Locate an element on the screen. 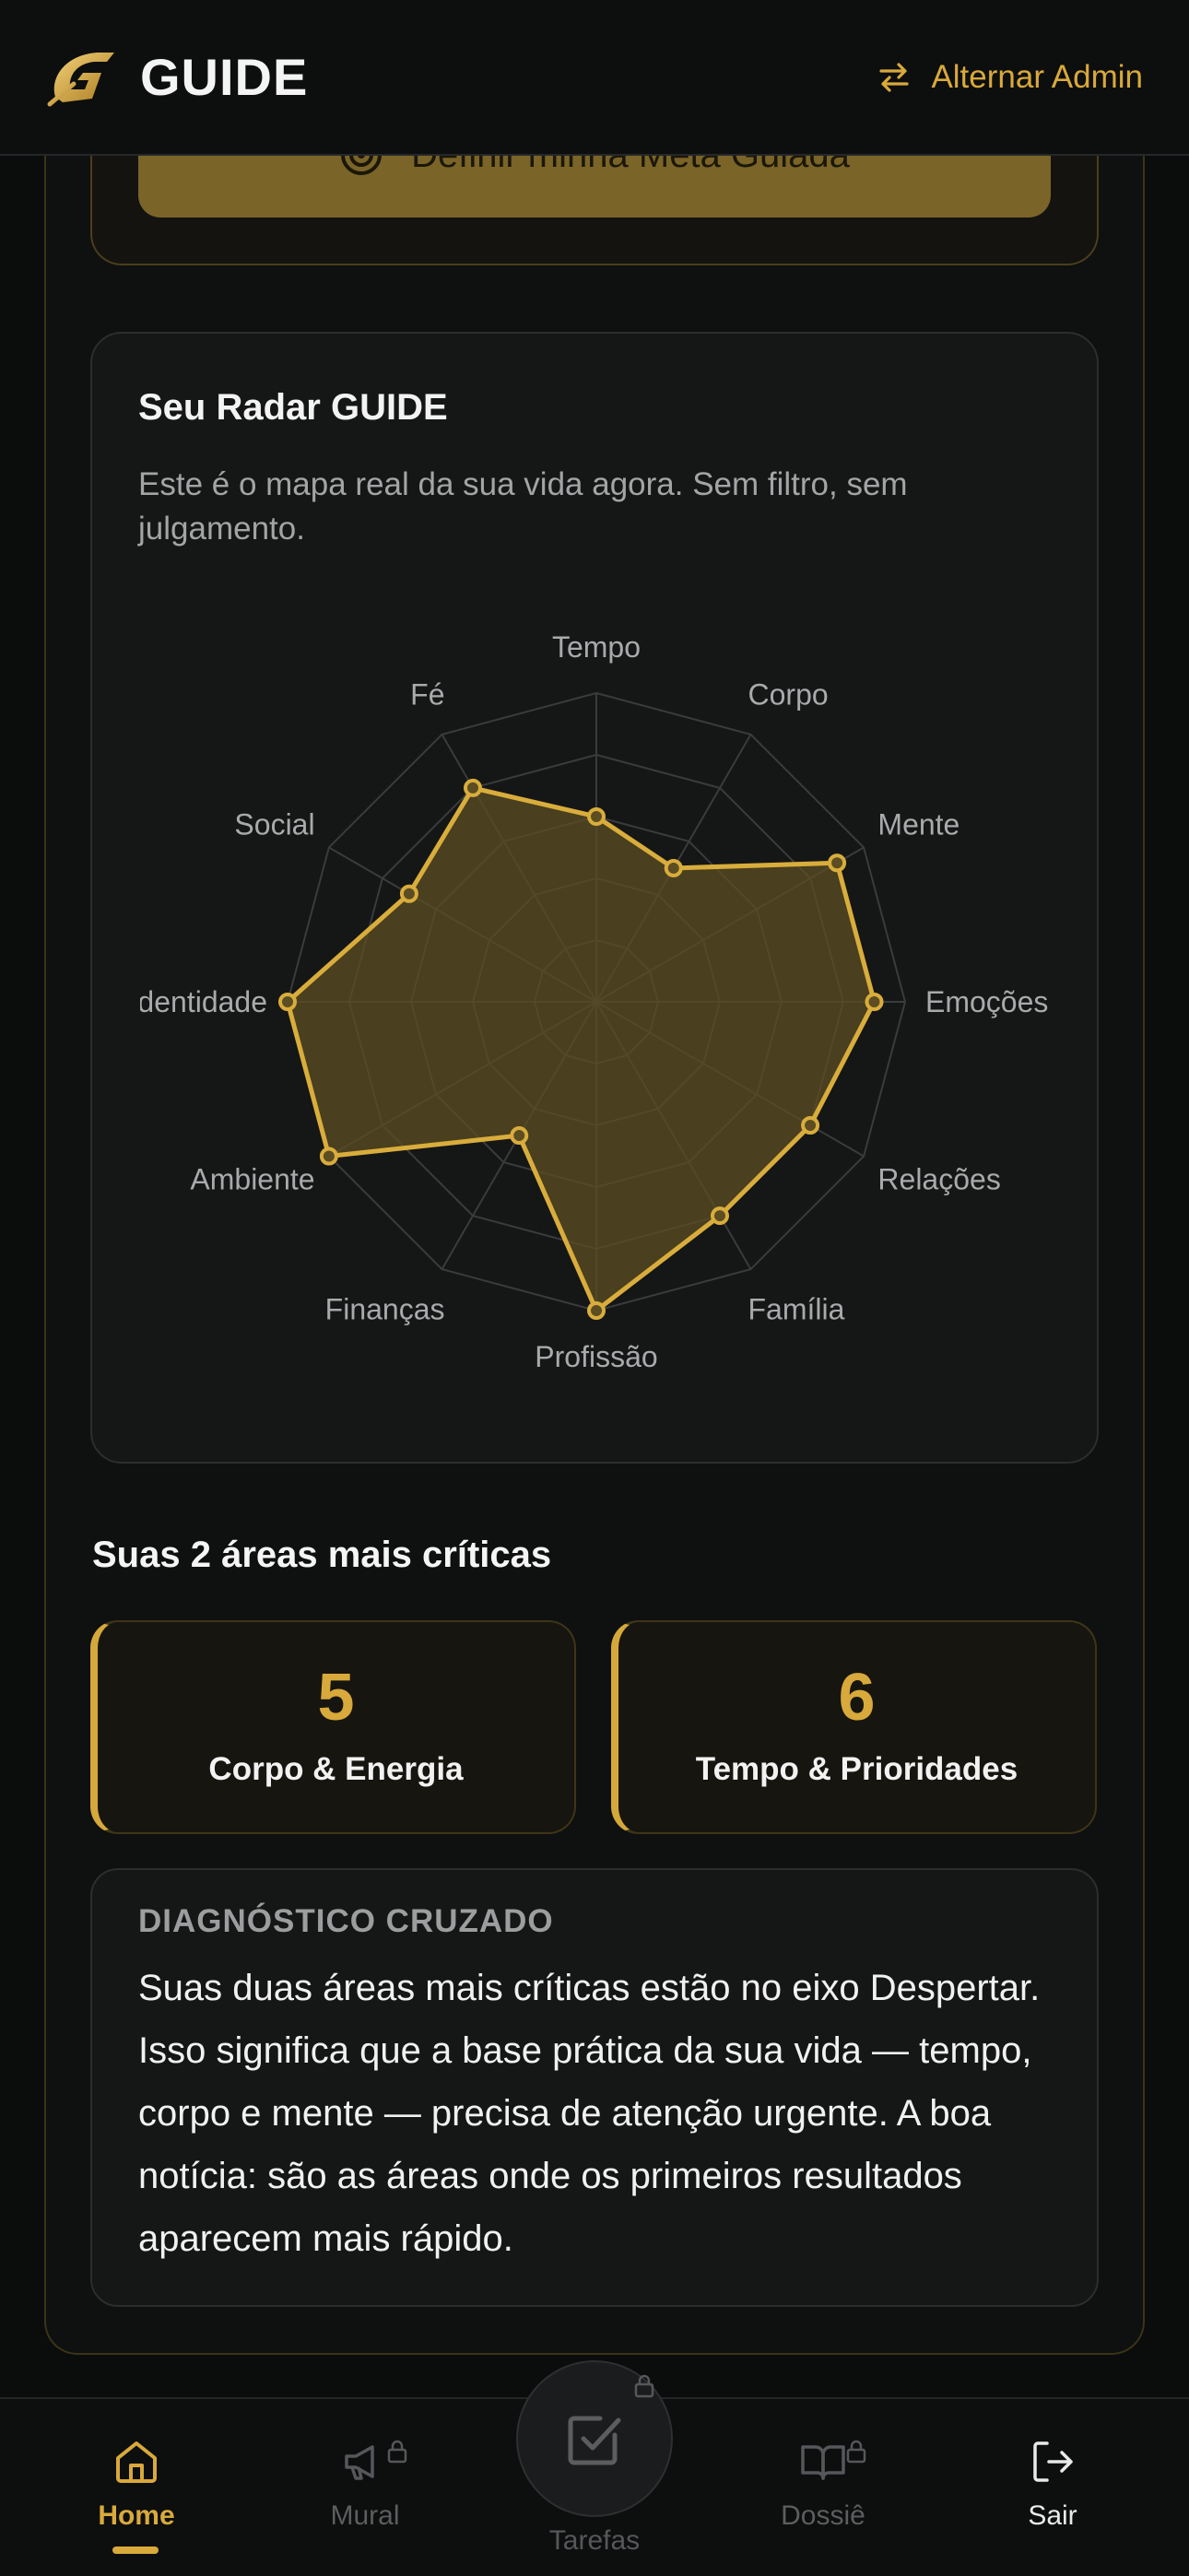  guide-logo is located at coordinates (81, 79).